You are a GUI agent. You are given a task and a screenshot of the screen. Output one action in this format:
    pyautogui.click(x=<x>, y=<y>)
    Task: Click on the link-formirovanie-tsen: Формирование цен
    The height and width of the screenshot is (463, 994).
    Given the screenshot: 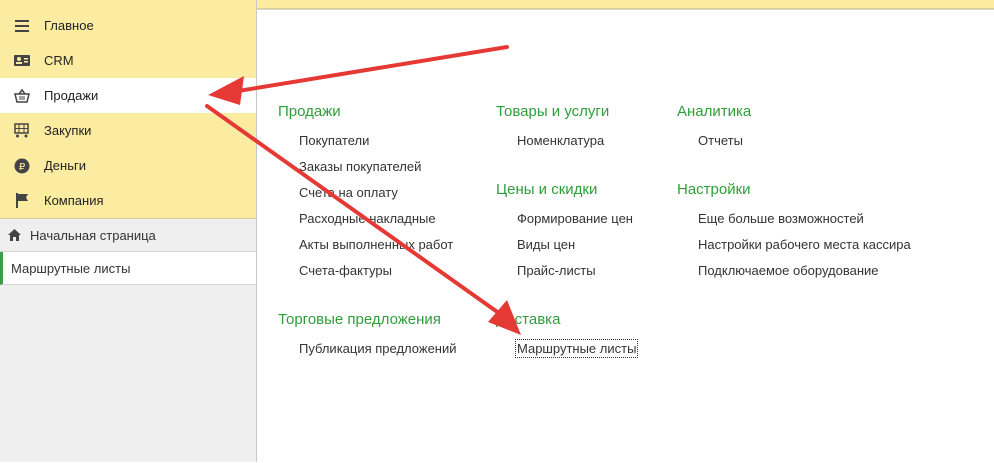 What is the action you would take?
    pyautogui.click(x=564, y=224)
    